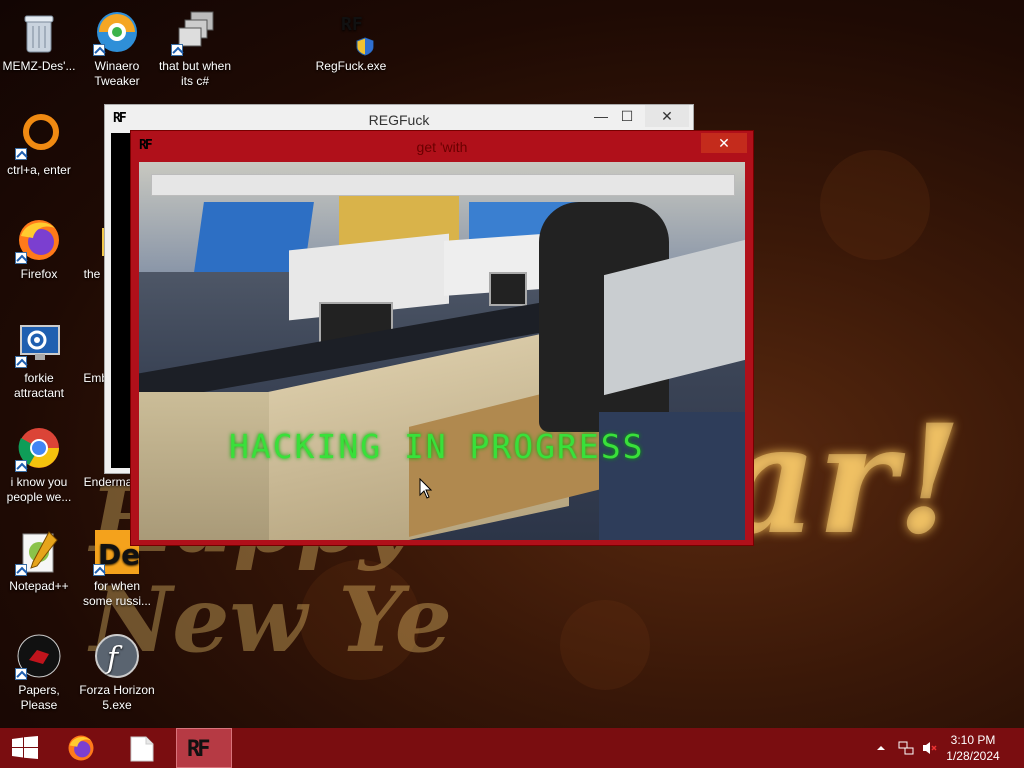 This screenshot has height=768, width=1024. What do you see at coordinates (399, 119) in the screenshot?
I see `regfuck-titlebar: RF REGFuck — ☐ ✕` at bounding box center [399, 119].